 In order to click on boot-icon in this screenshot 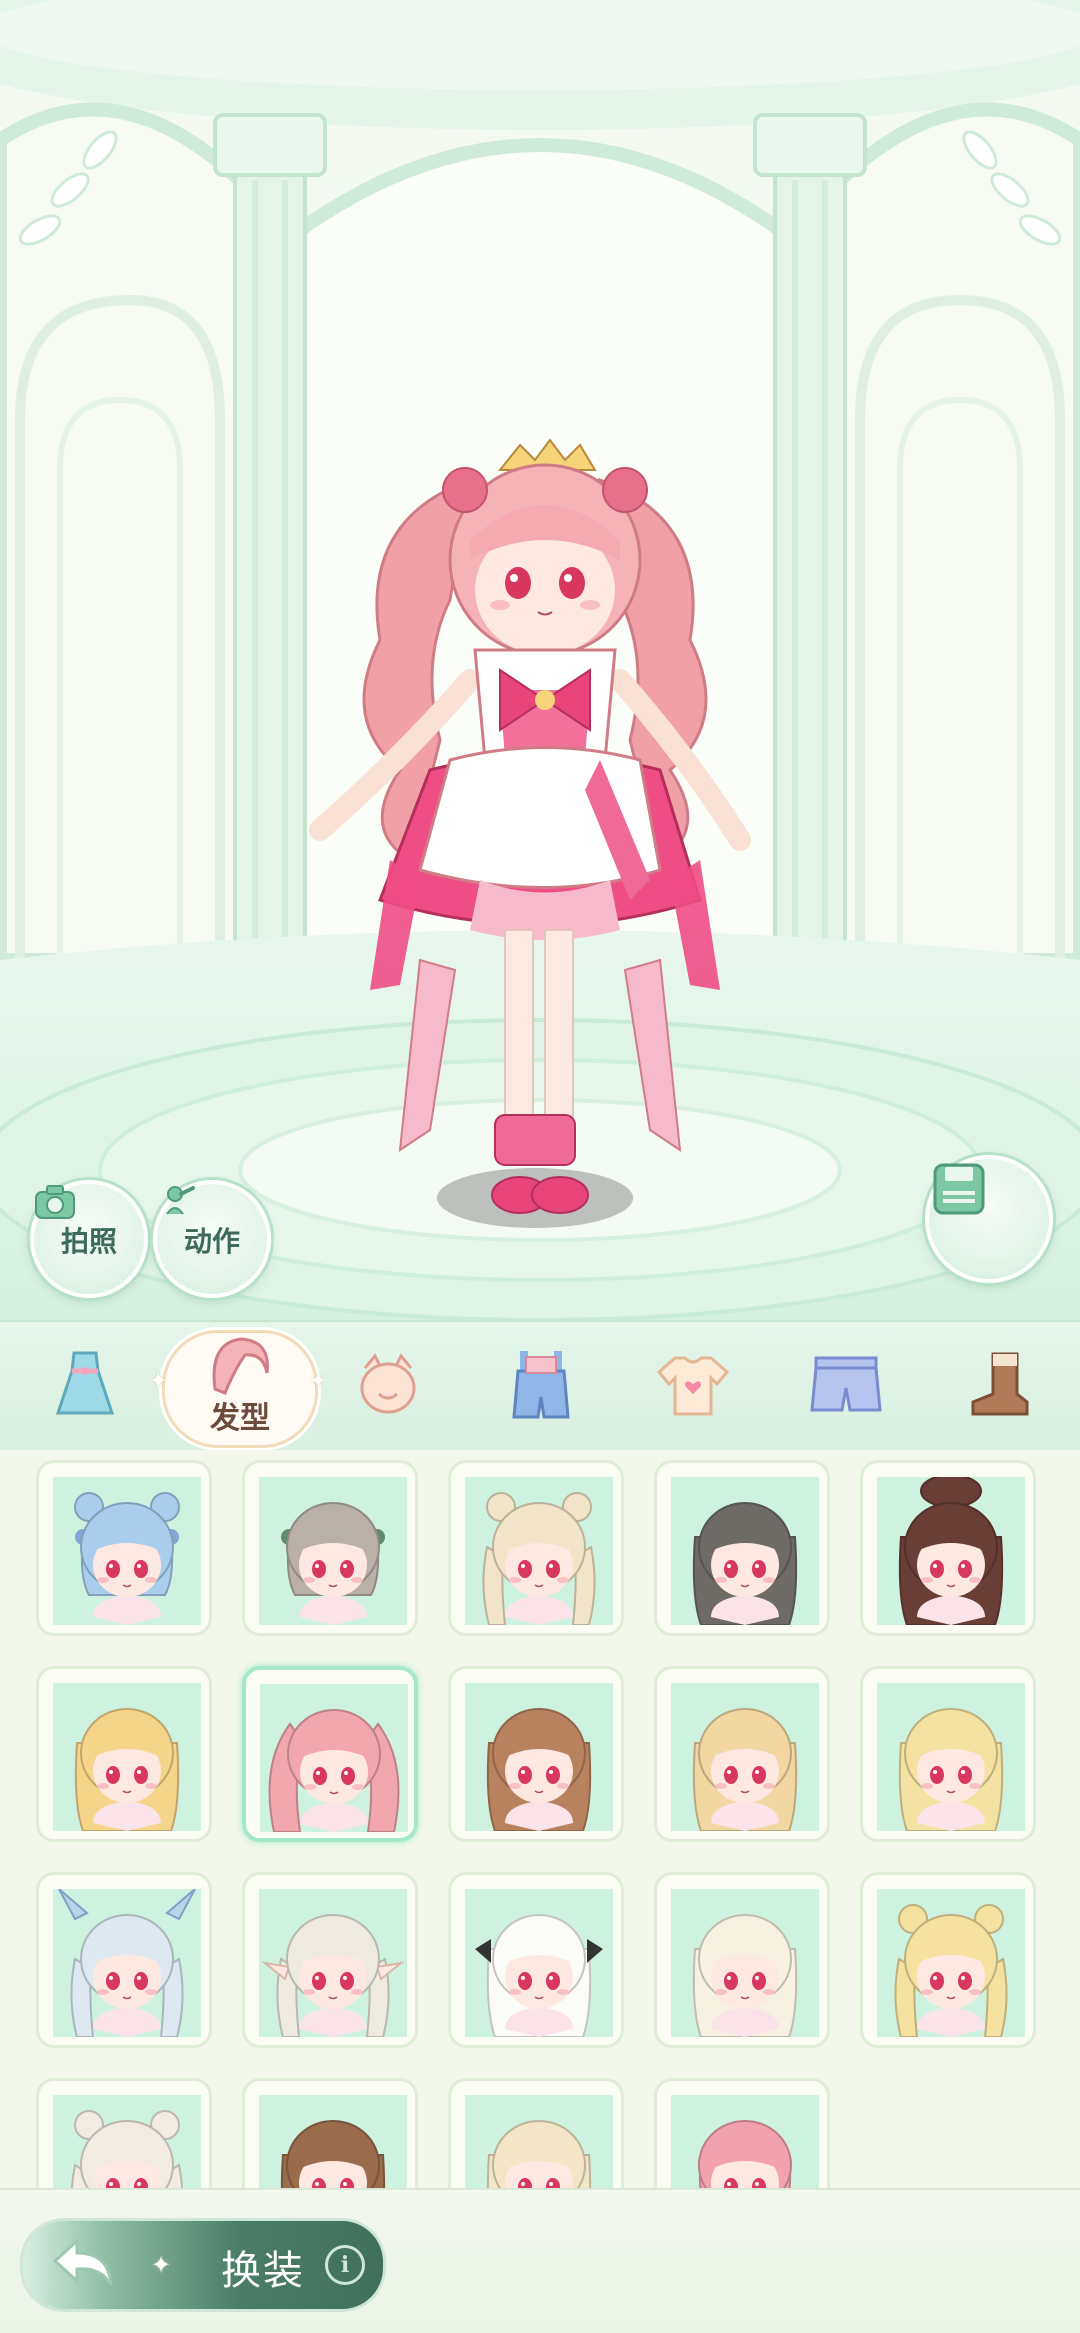, I will do `click(1000, 1384)`.